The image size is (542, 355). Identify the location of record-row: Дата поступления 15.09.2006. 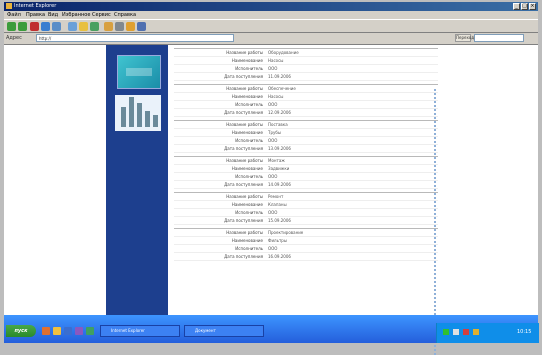
(306, 221).